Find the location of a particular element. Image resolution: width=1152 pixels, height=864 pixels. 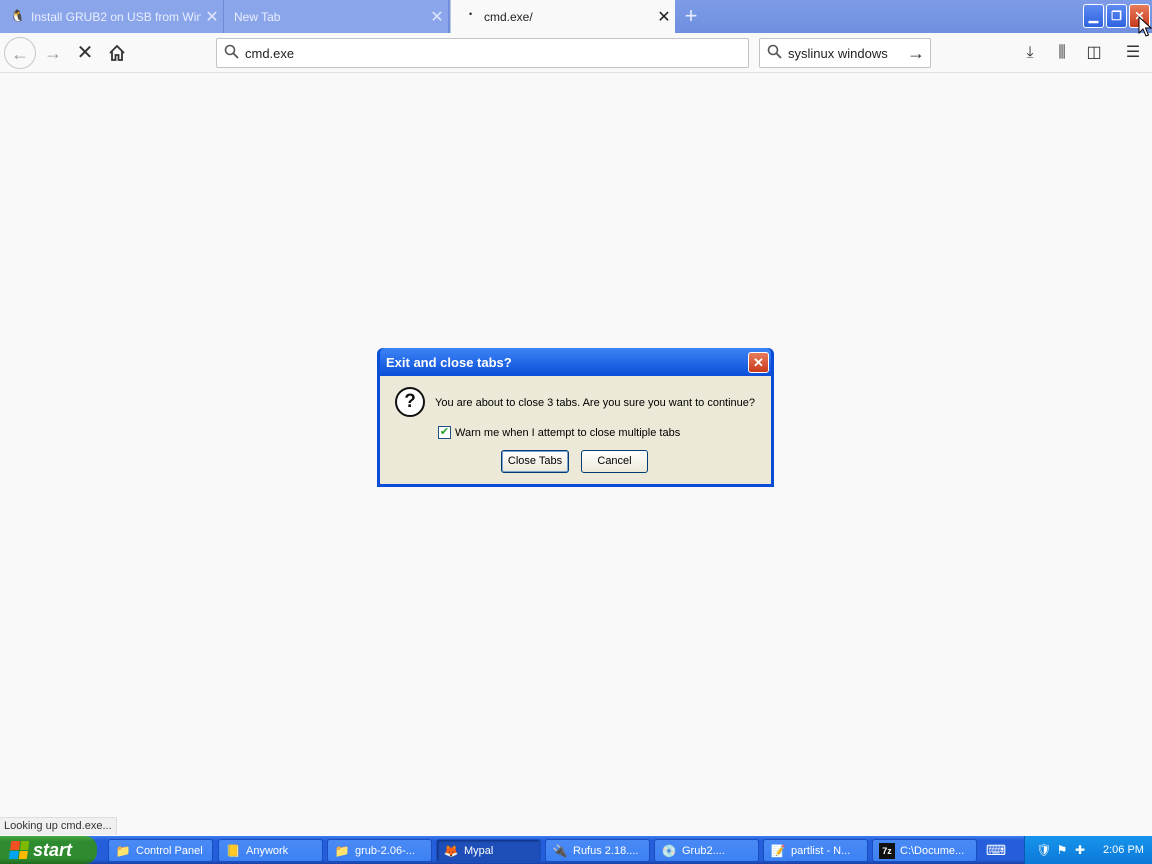

start-label: start is located at coordinates (53, 849).